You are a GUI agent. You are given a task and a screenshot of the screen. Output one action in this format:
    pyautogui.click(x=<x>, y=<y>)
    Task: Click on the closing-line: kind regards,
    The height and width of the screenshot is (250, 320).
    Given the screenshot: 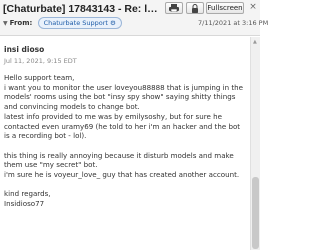 What is the action you would take?
    pyautogui.click(x=27, y=194)
    